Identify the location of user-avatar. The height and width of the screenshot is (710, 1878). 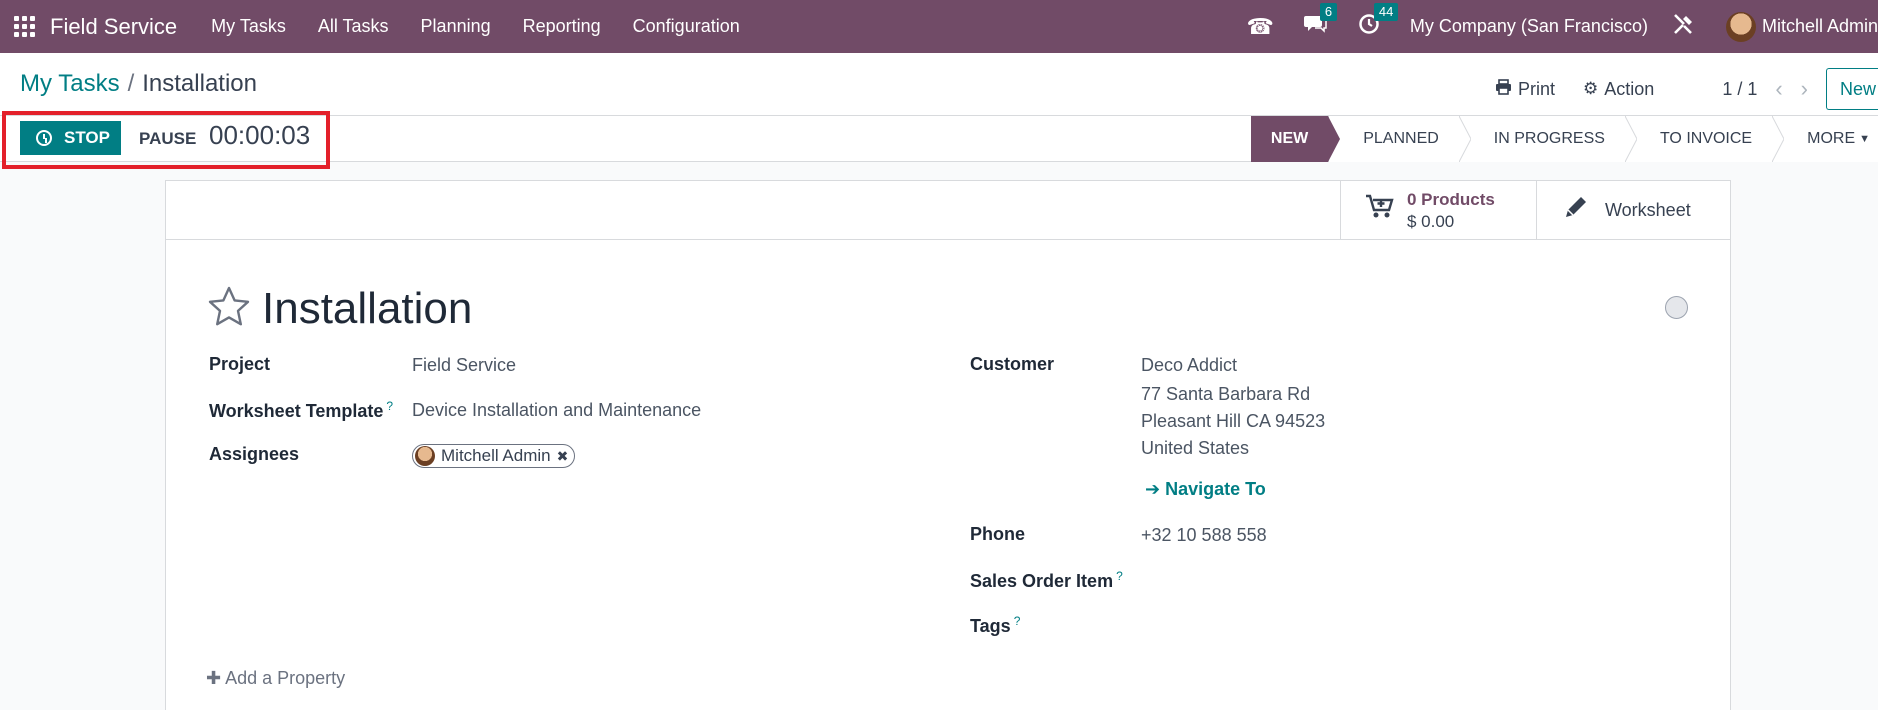
(1740, 26).